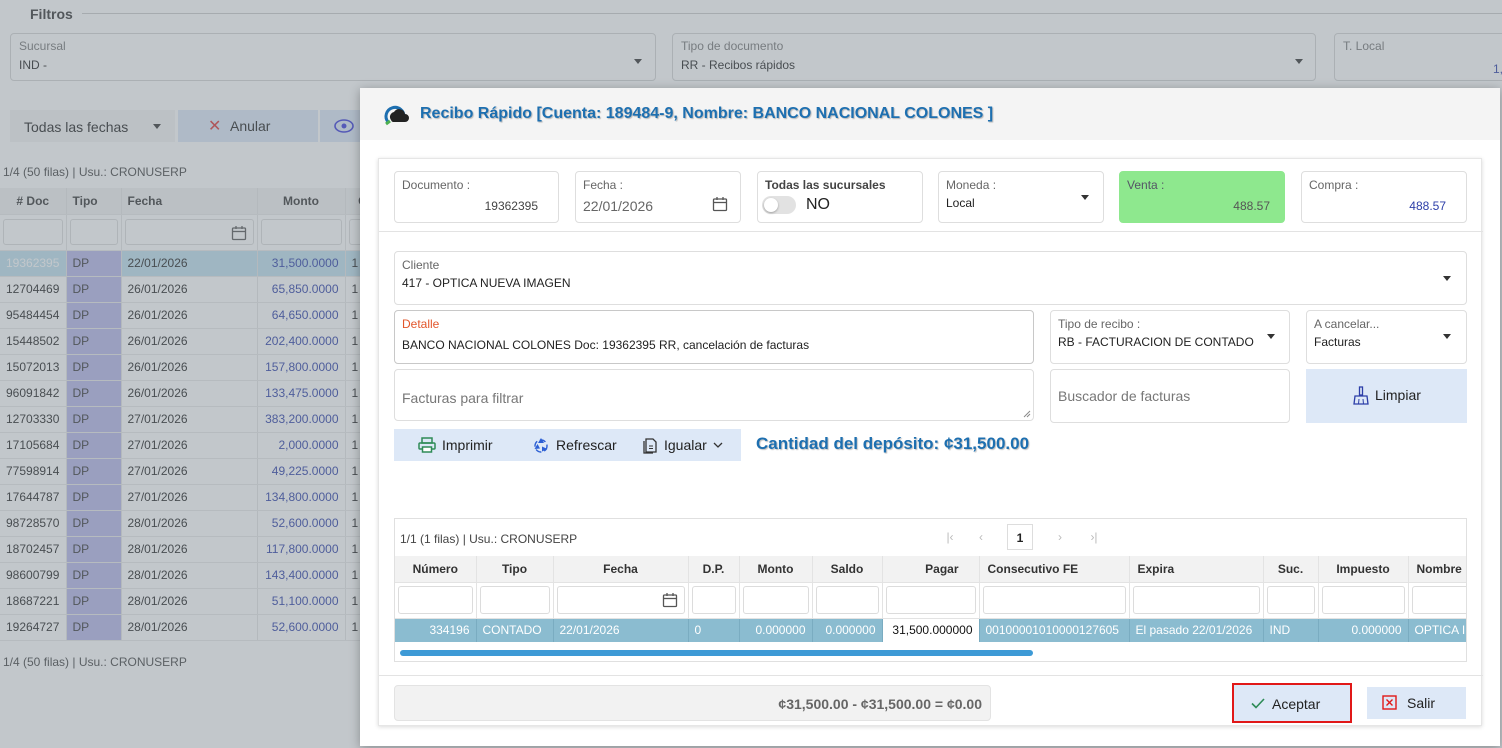 This screenshot has width=1502, height=748. What do you see at coordinates (1296, 704) in the screenshot?
I see `aceptar-label: Aceptar` at bounding box center [1296, 704].